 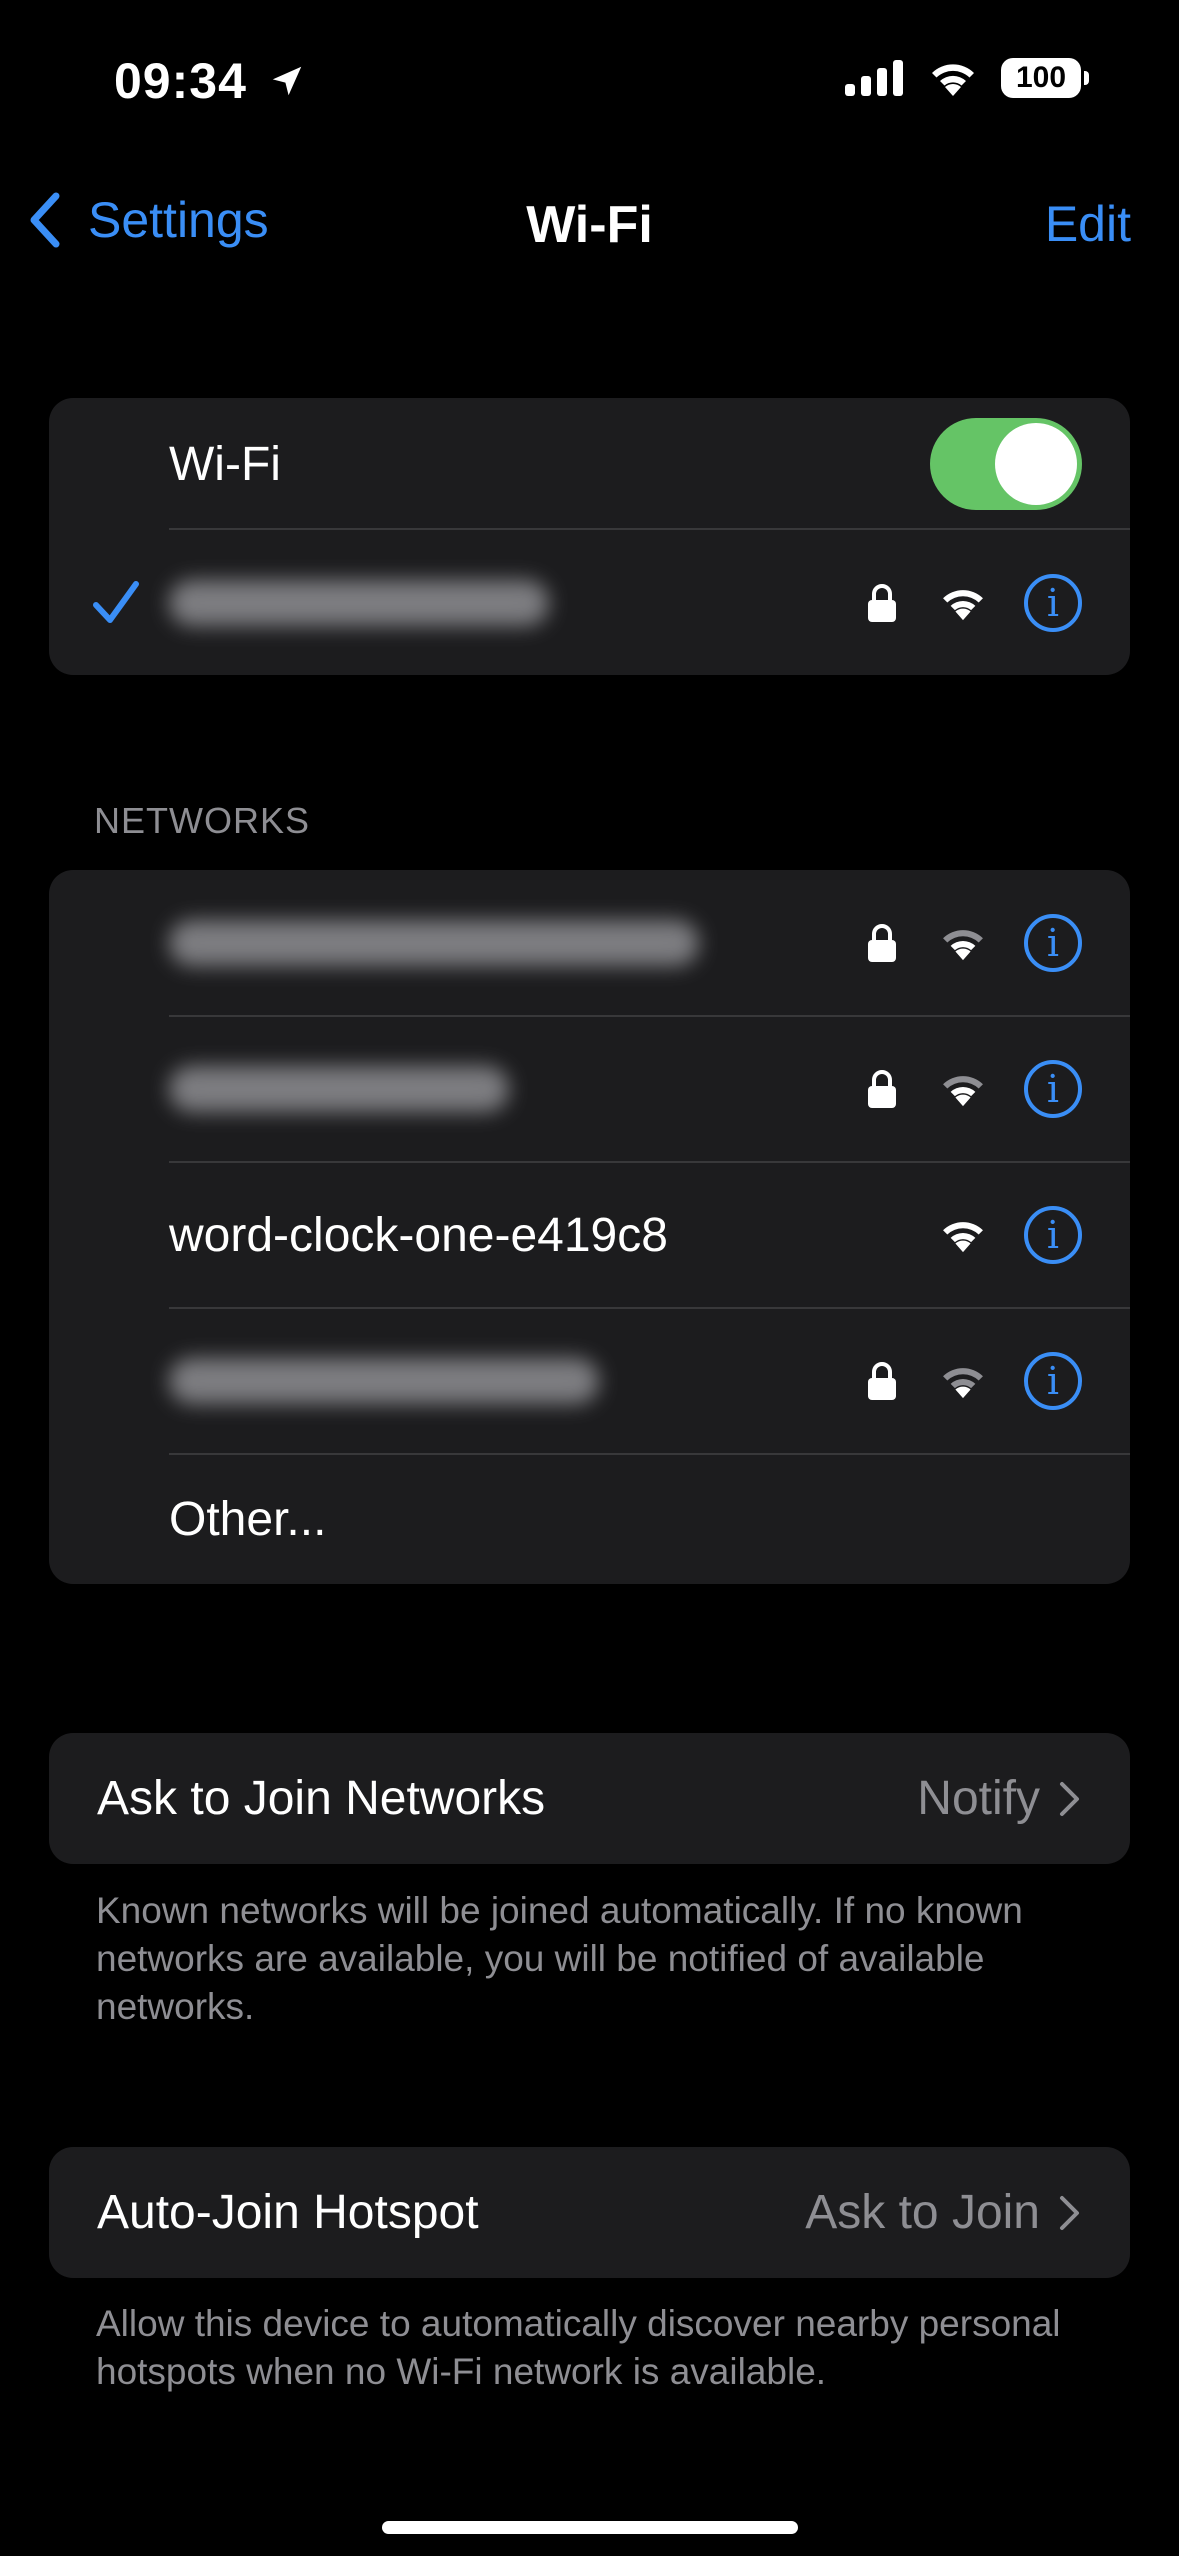 I want to click on toggle-knob, so click(x=1036, y=464).